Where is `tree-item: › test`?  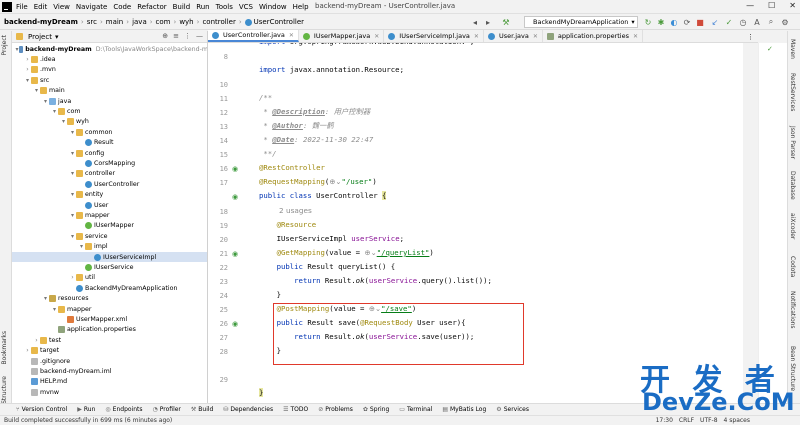
tree-item: › test is located at coordinates (109, 340).